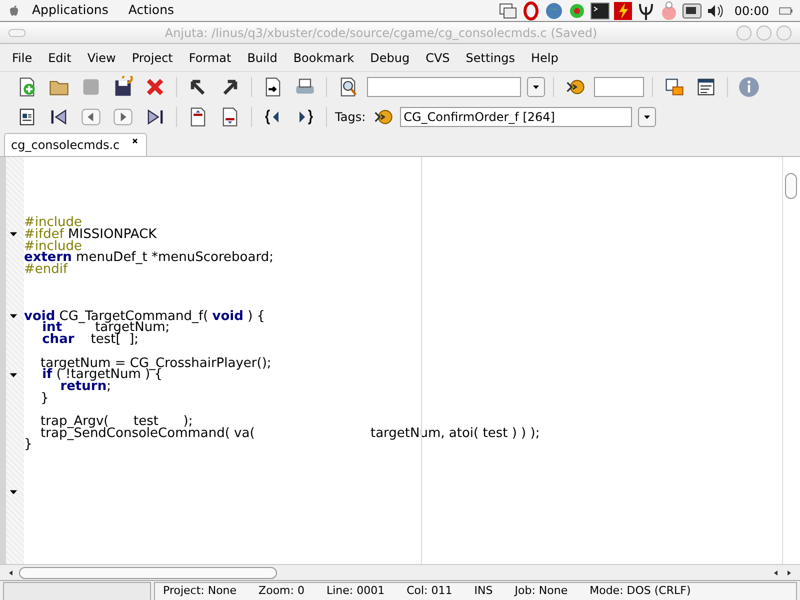 This screenshot has width=800, height=600. What do you see at coordinates (491, 57) in the screenshot?
I see `menu-item: Settings` at bounding box center [491, 57].